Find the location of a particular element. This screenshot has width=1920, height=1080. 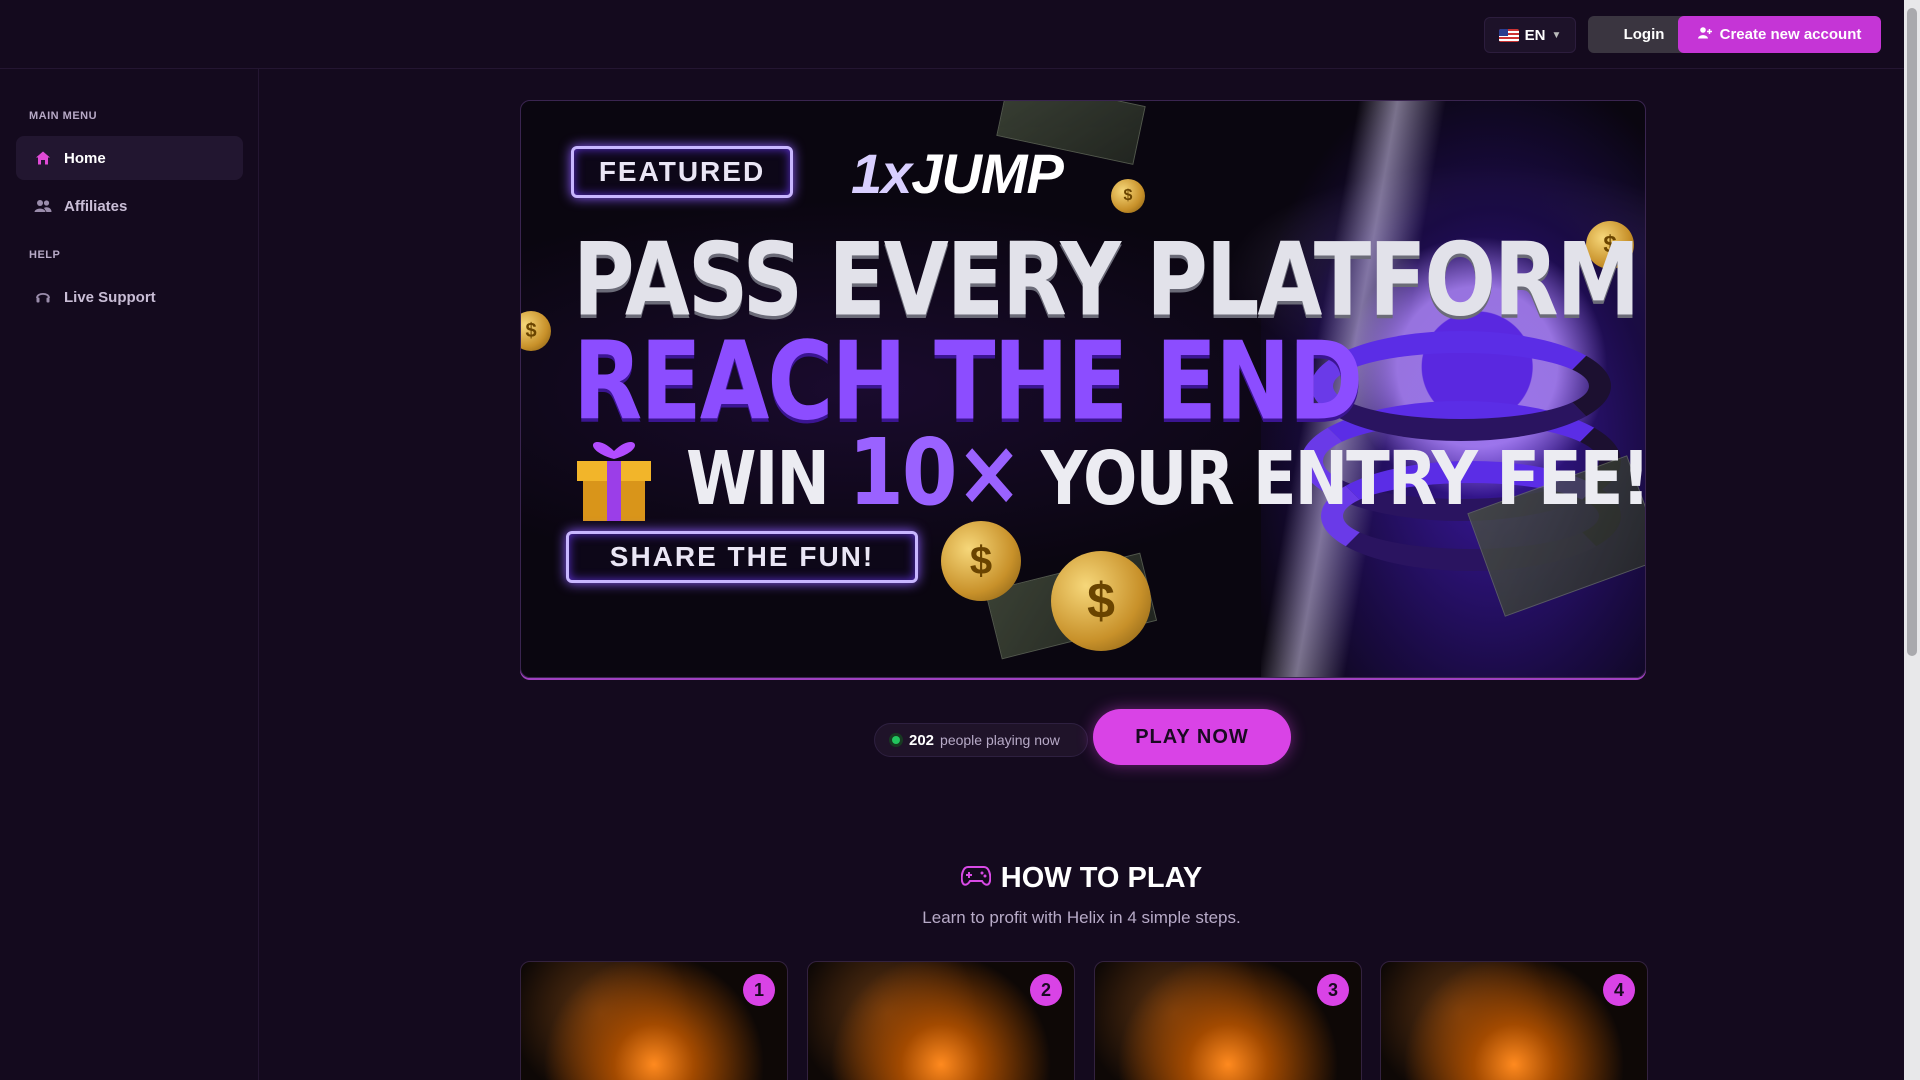

users-icon is located at coordinates (43, 206).